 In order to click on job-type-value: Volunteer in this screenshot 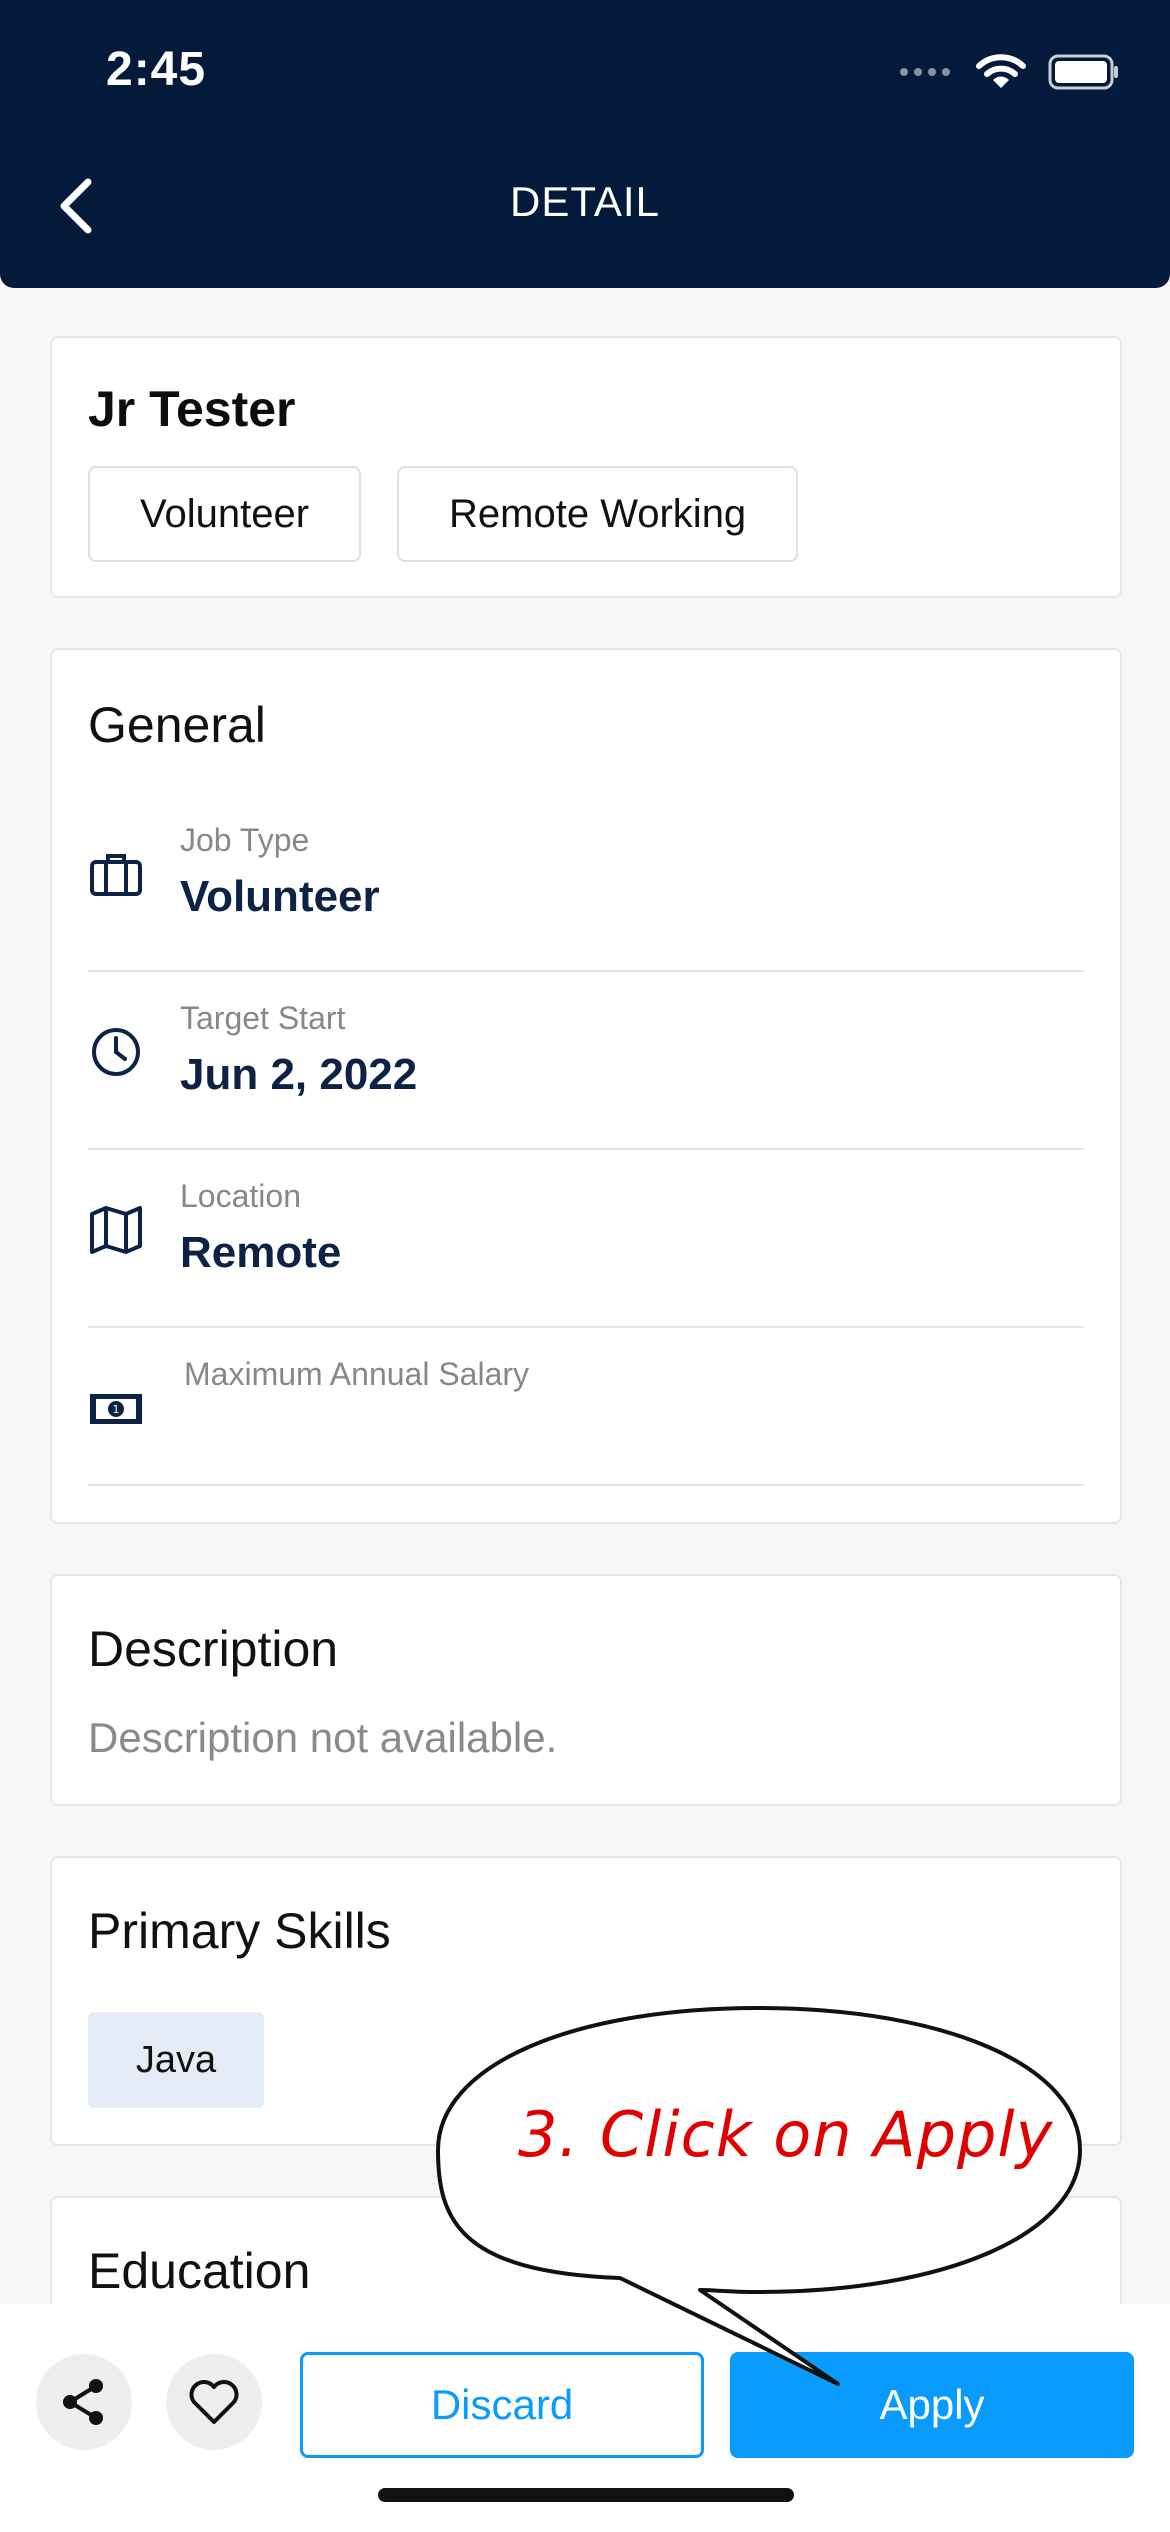, I will do `click(280, 896)`.